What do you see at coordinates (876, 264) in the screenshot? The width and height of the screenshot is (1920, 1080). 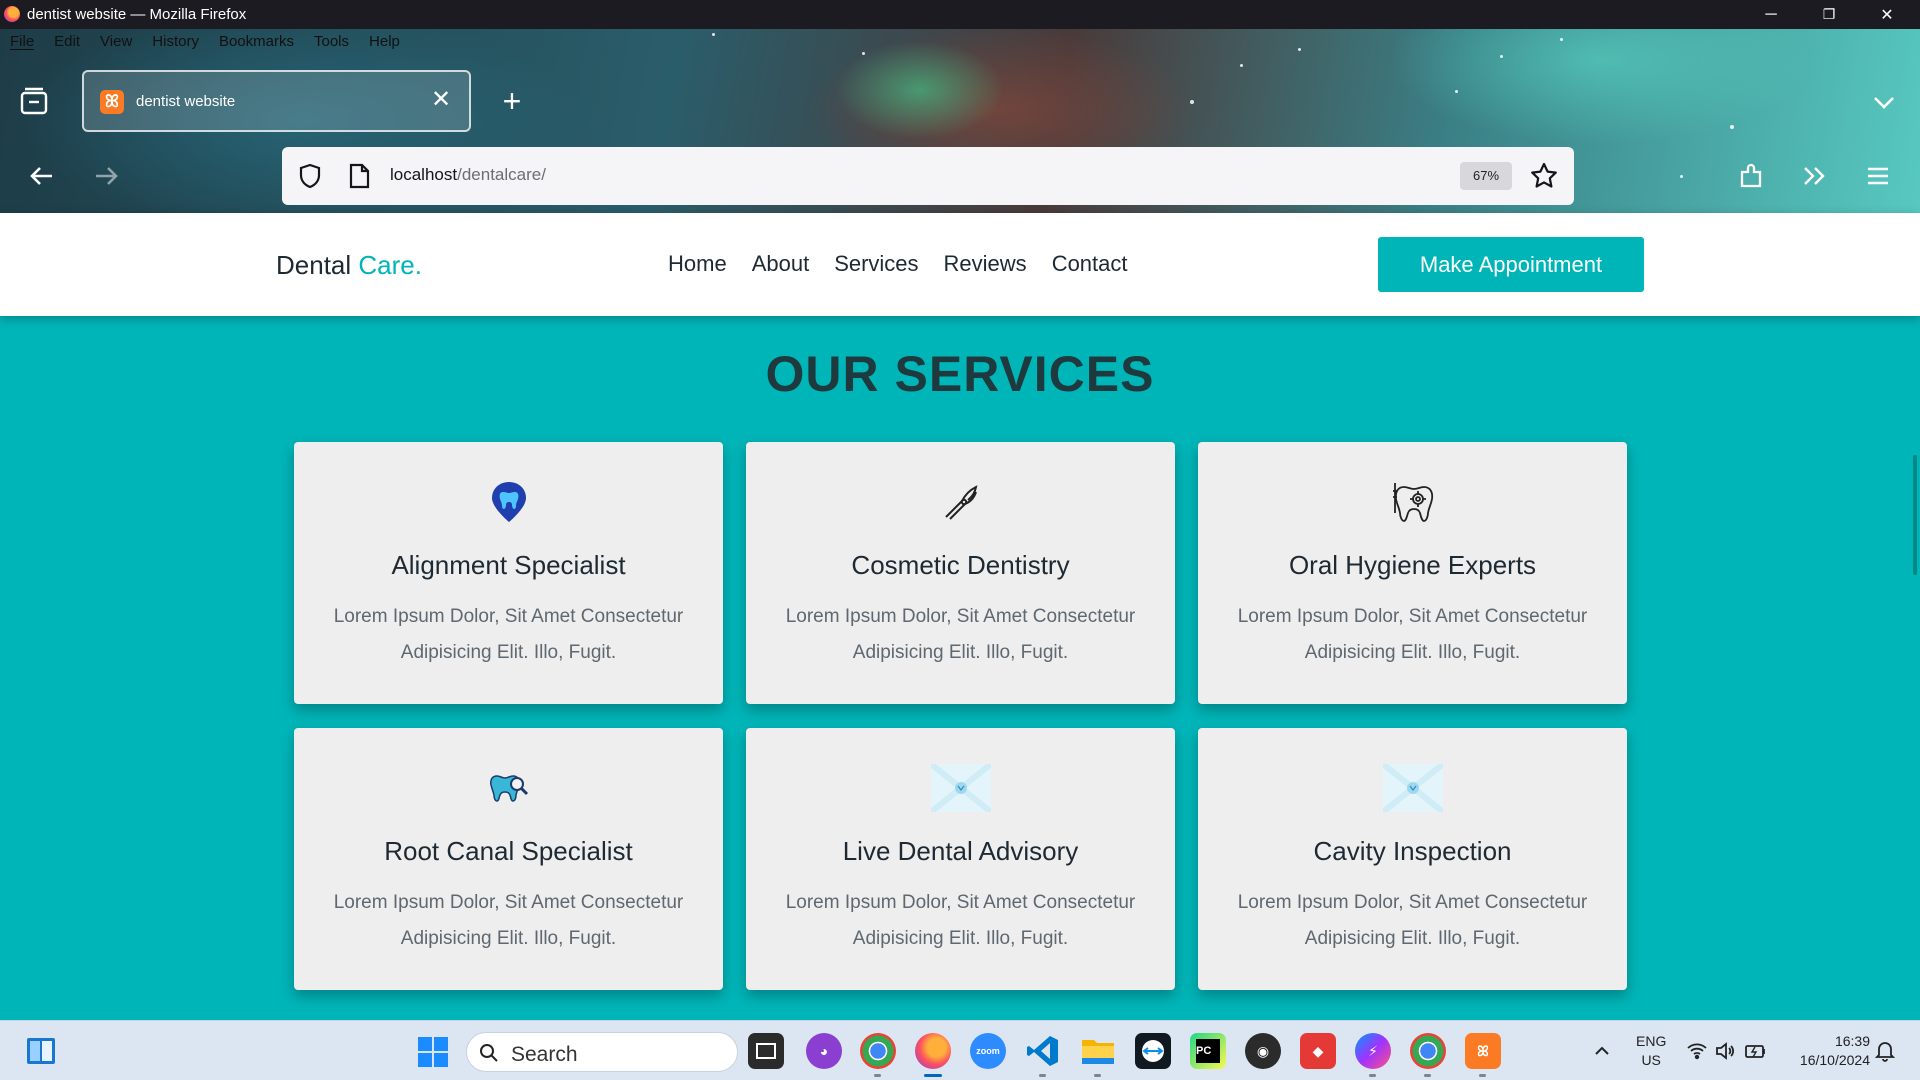 I see `nav-services: Services` at bounding box center [876, 264].